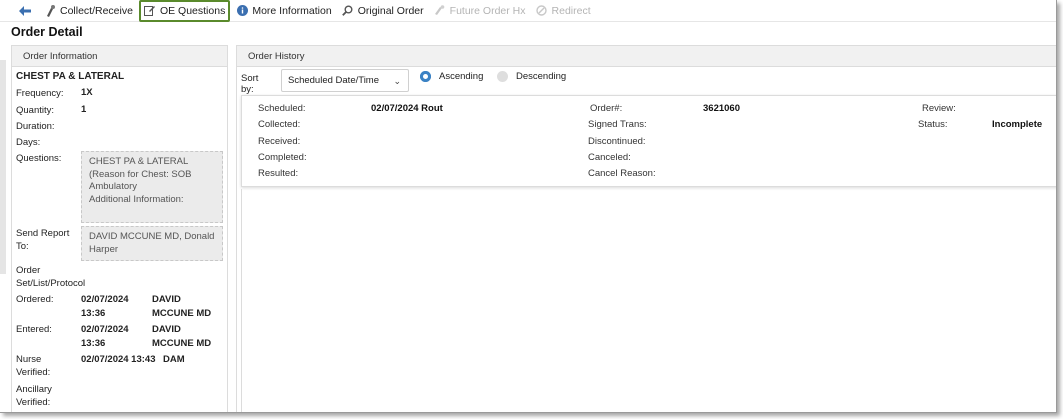 Image resolution: width=1063 pixels, height=419 pixels. I want to click on collect-icon, so click(50, 10).